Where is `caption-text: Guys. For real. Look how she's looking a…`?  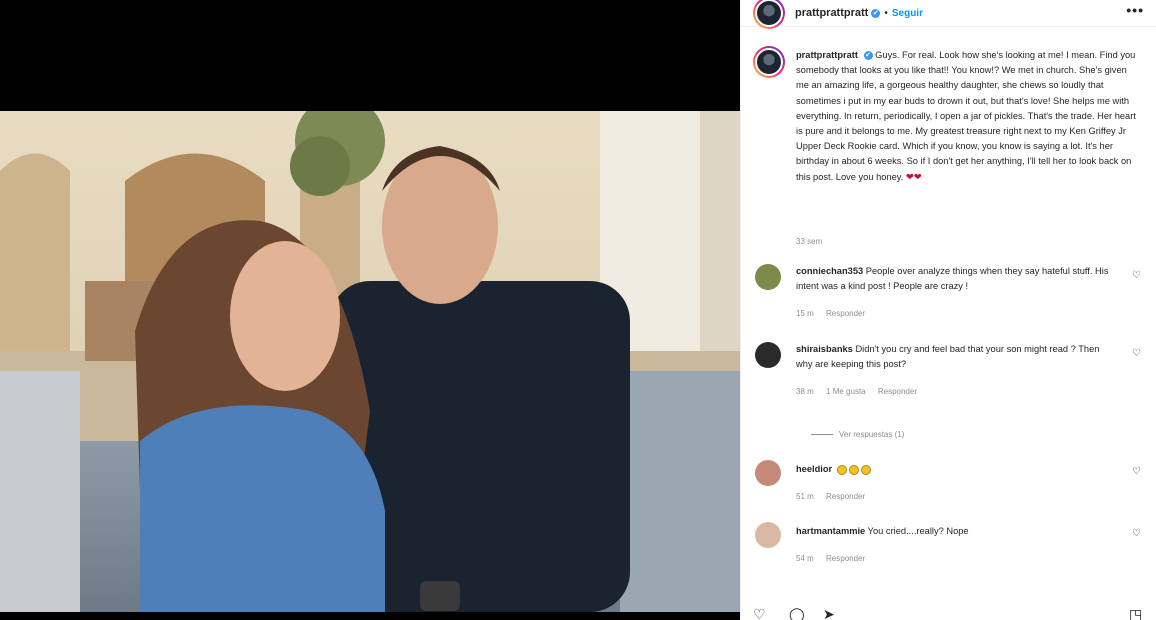 caption-text: Guys. For real. Look how she's looking a… is located at coordinates (966, 116).